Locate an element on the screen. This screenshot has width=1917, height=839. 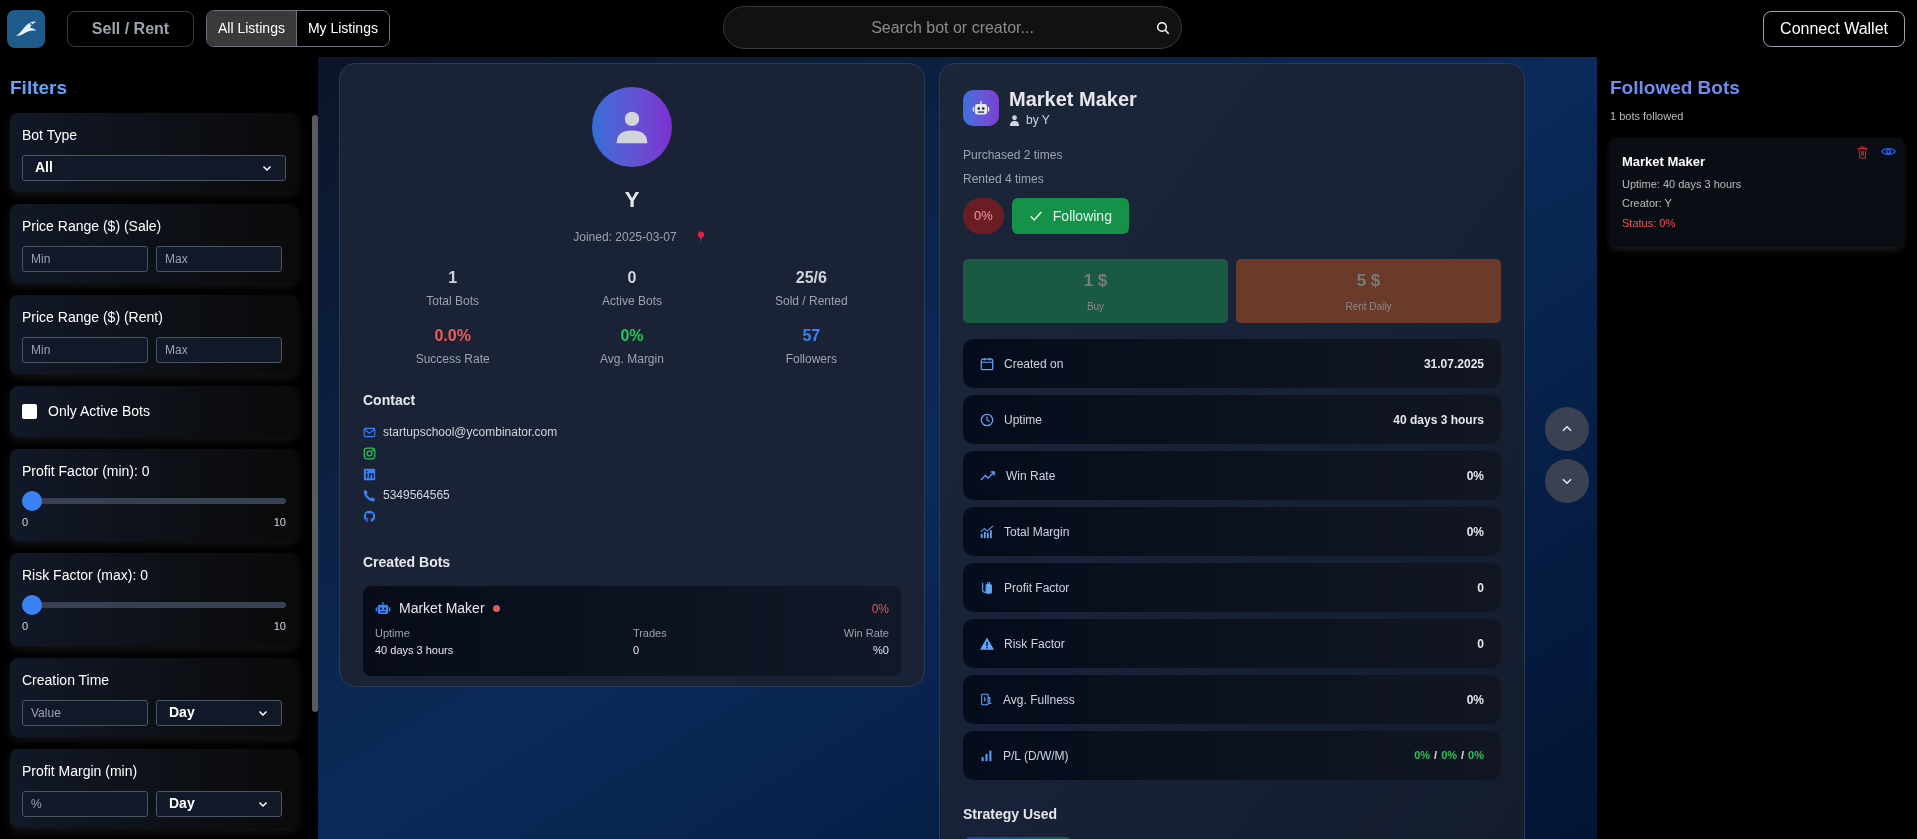
rent-count: Rented 4 times is located at coordinates (1004, 179).